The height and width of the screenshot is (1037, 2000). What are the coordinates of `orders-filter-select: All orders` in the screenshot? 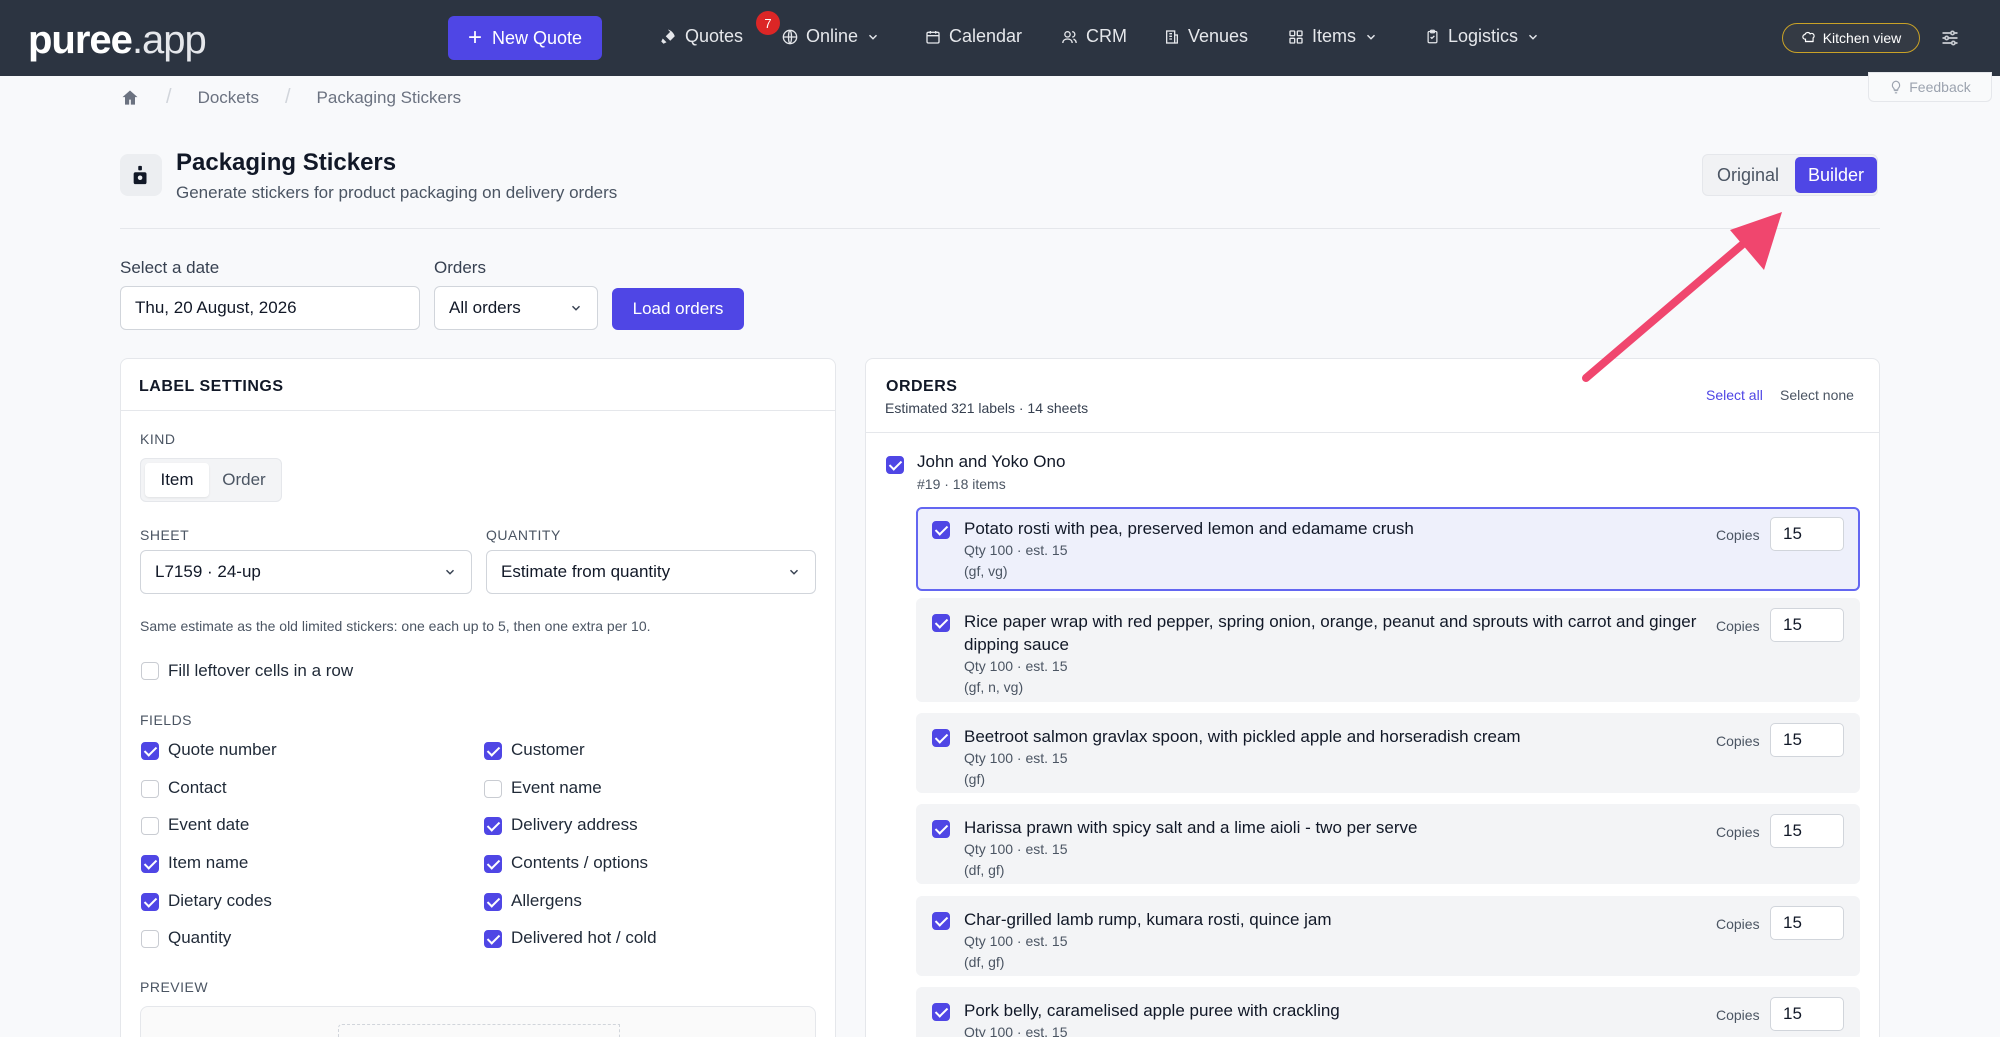 It's located at (516, 308).